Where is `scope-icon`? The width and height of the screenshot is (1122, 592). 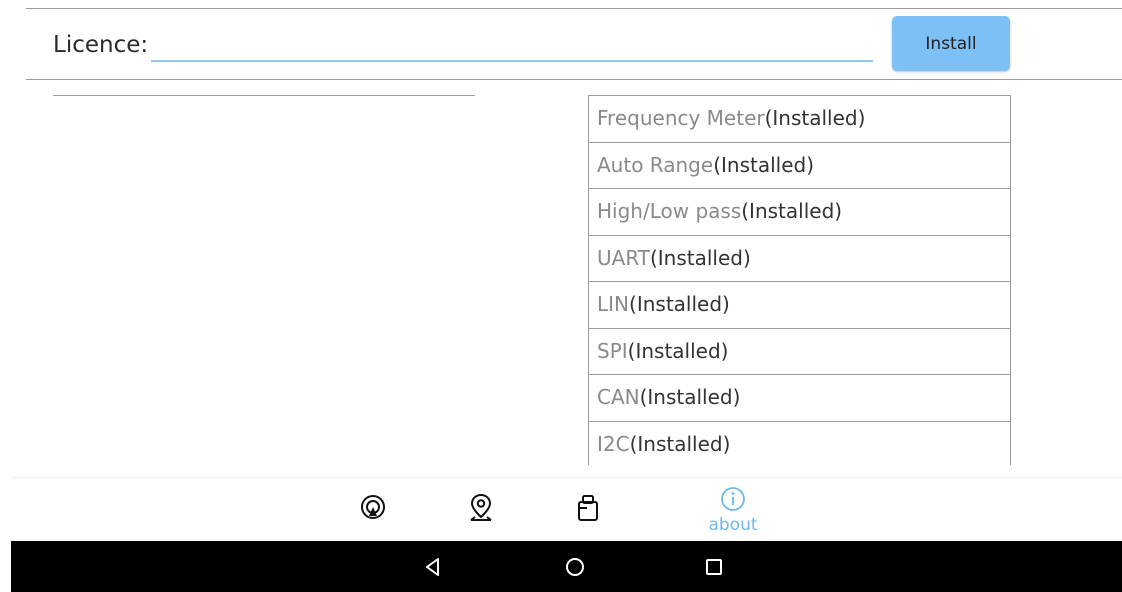 scope-icon is located at coordinates (373, 510).